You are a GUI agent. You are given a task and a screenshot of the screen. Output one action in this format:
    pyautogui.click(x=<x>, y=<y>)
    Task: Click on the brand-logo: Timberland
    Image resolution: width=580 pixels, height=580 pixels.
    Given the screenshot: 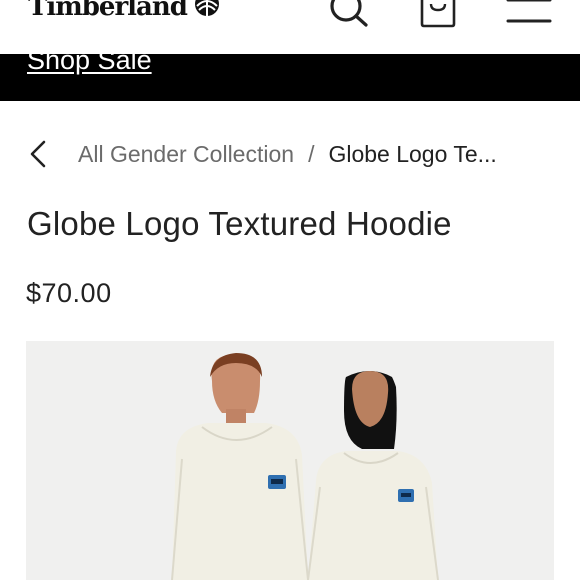 What is the action you would take?
    pyautogui.click(x=125, y=11)
    